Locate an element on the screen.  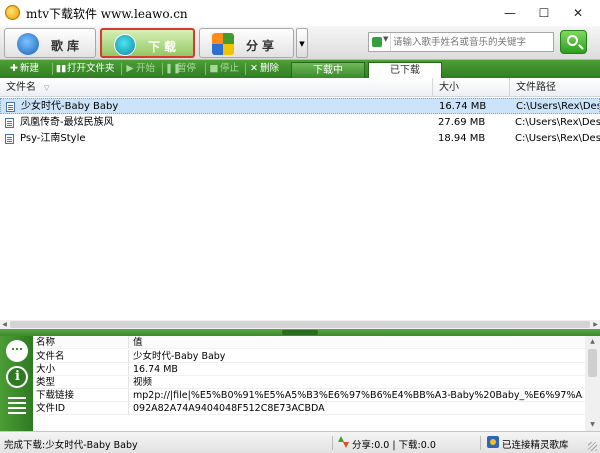
tab-share: 分享 is located at coordinates (246, 43).